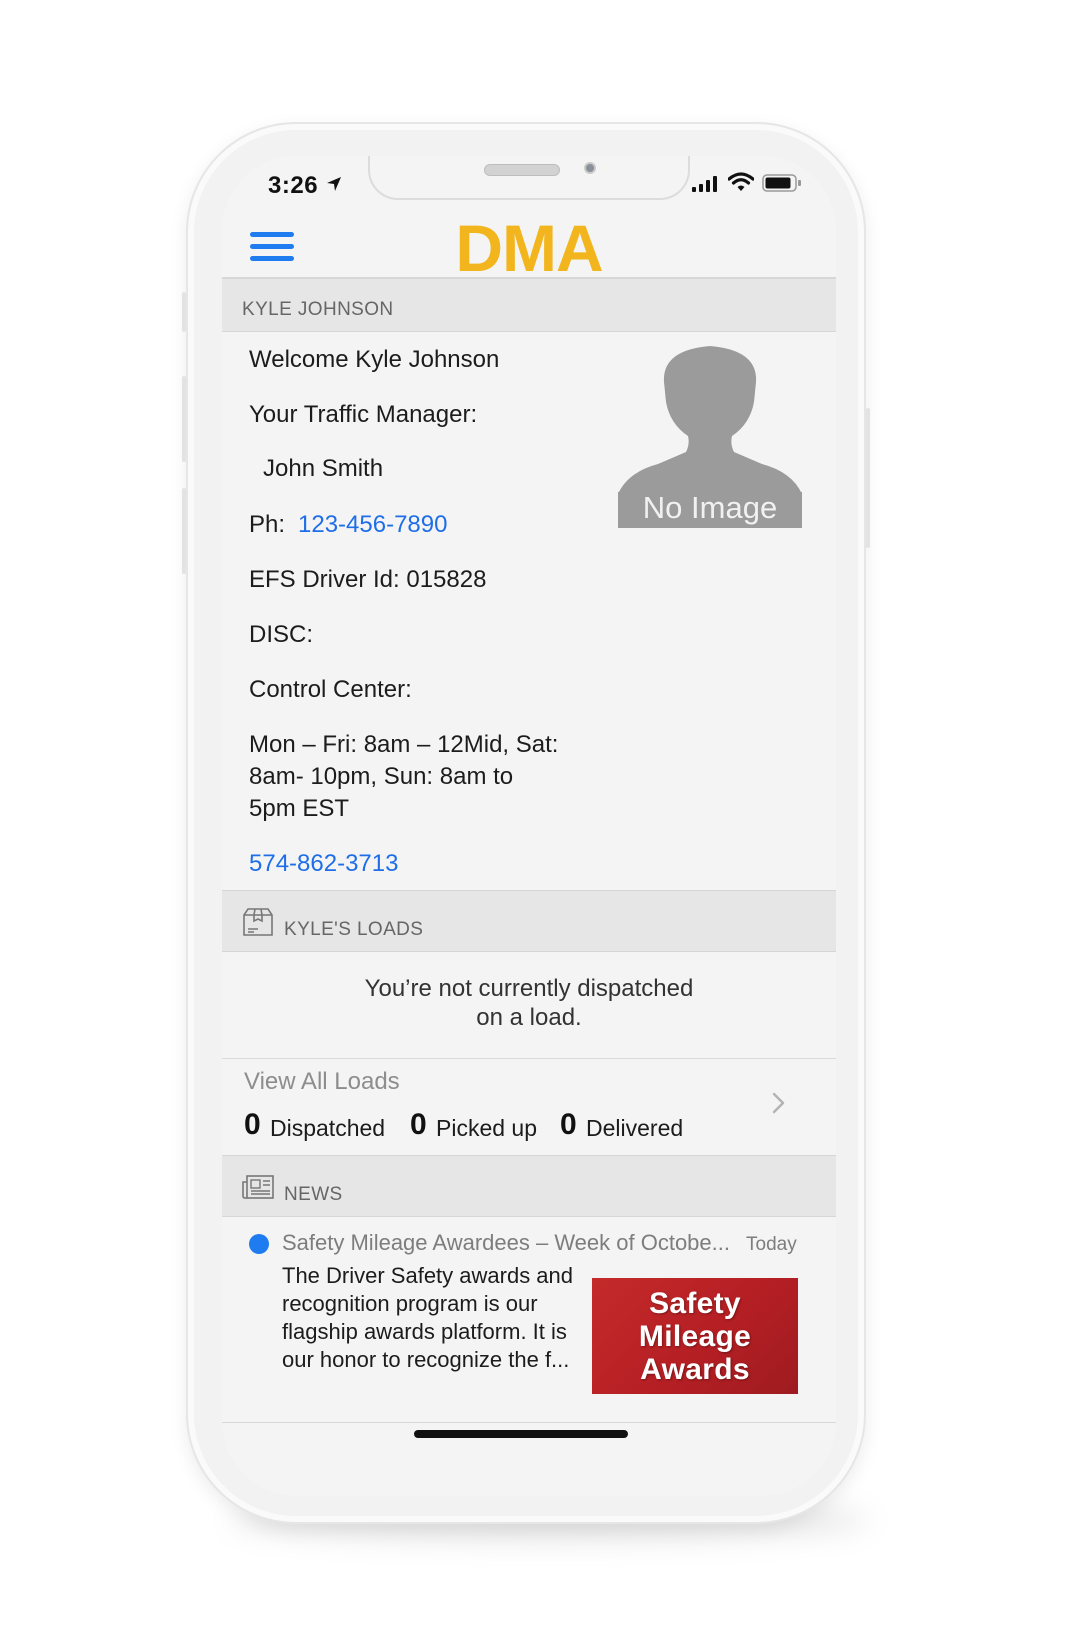  I want to click on volume-down-button, so click(184, 531).